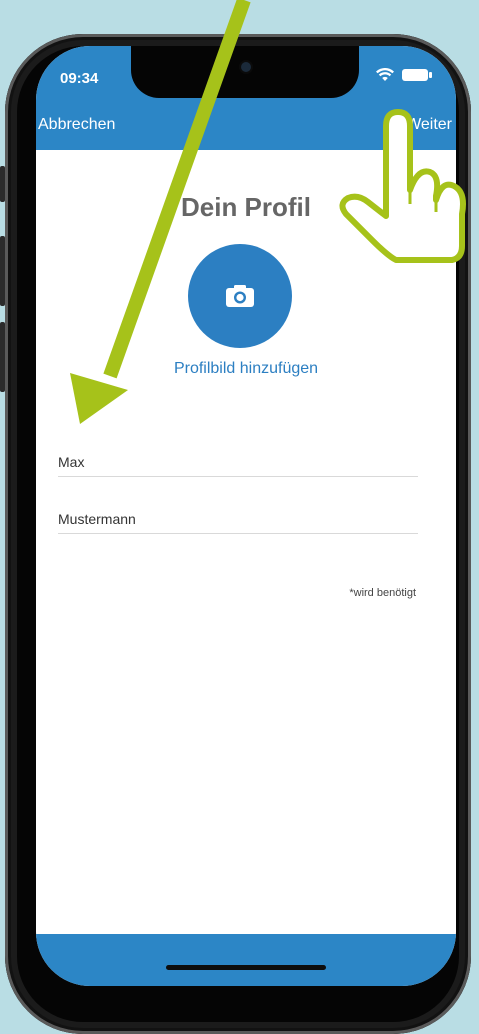 The width and height of the screenshot is (479, 1034). I want to click on next-button: Weiter, so click(429, 125).